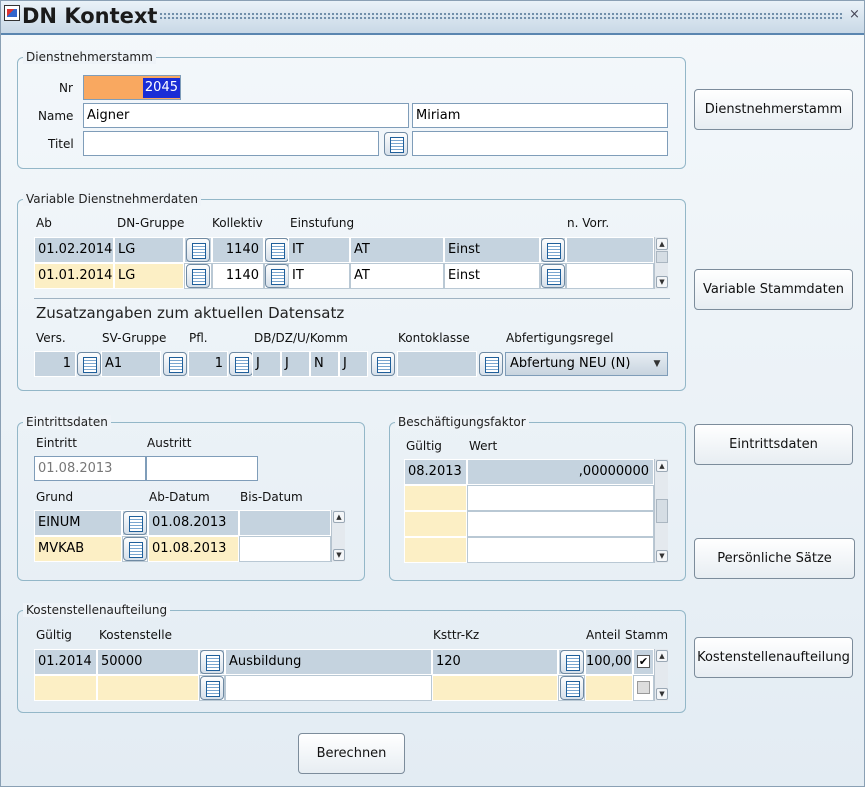 Image resolution: width=865 pixels, height=787 pixels. Describe the element at coordinates (175, 364) in the screenshot. I see `sv-gruppe-lov-icon` at that location.